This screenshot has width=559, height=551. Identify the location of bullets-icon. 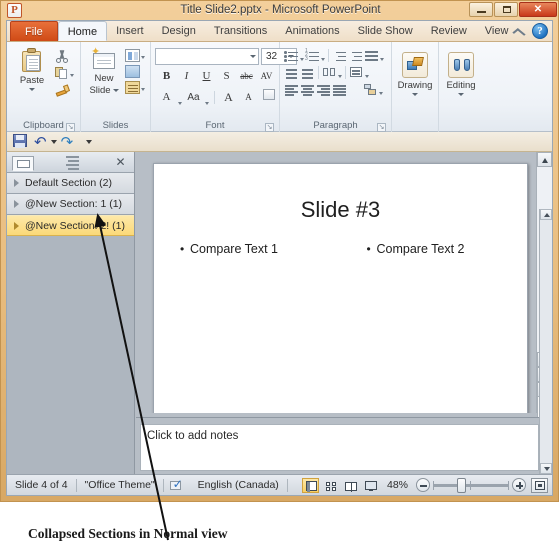
(291, 55).